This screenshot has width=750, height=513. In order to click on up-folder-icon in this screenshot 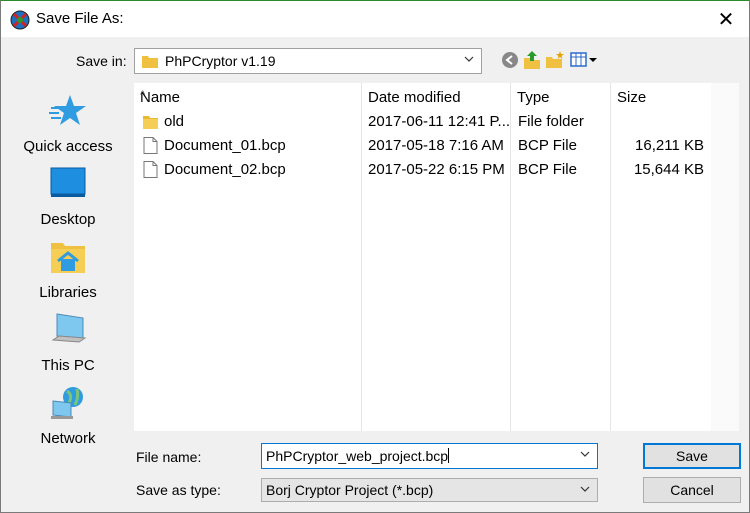, I will do `click(532, 60)`.